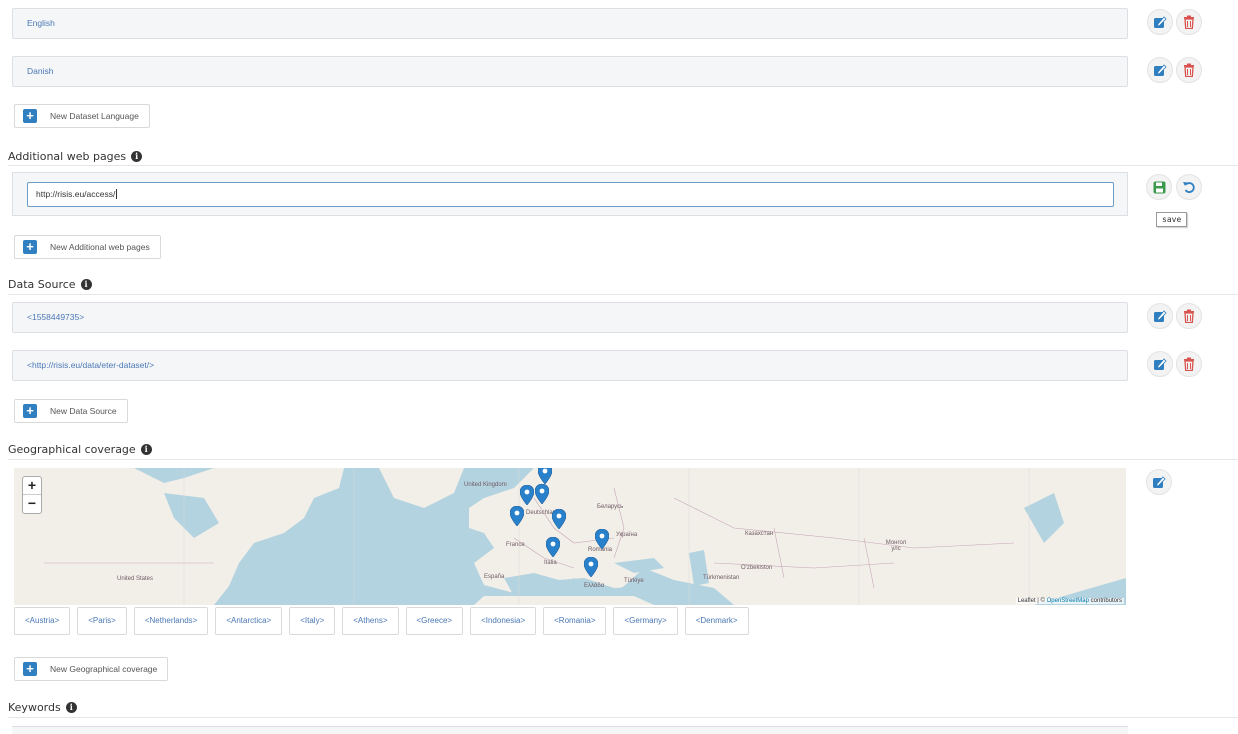 Image resolution: width=1238 pixels, height=734 pixels. Describe the element at coordinates (570, 730) in the screenshot. I see `keyword-field-partial` at that location.